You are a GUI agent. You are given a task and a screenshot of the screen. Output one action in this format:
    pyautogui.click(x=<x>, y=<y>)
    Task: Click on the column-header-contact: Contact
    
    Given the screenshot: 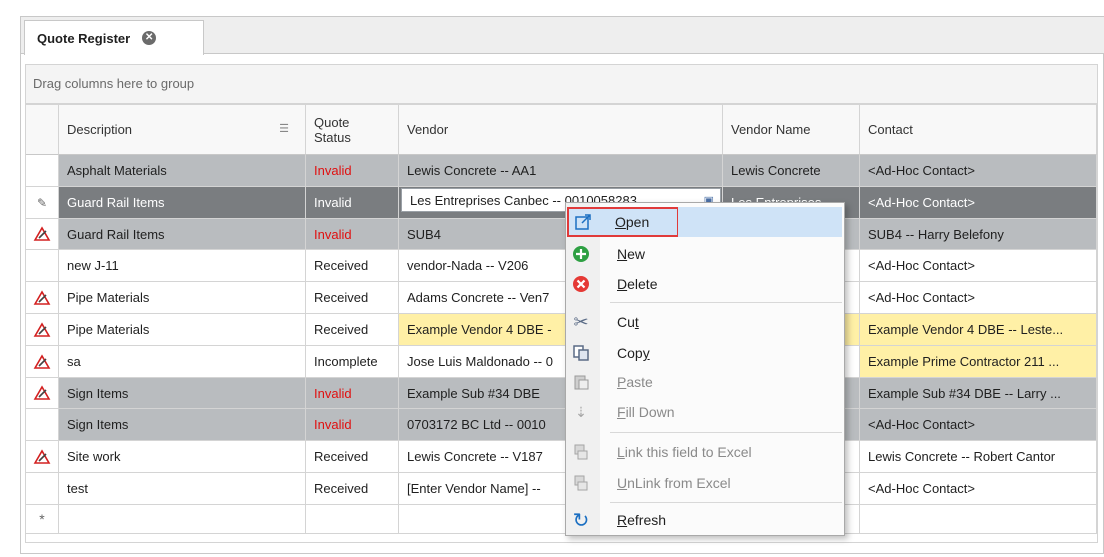 What is the action you would take?
    pyautogui.click(x=978, y=130)
    